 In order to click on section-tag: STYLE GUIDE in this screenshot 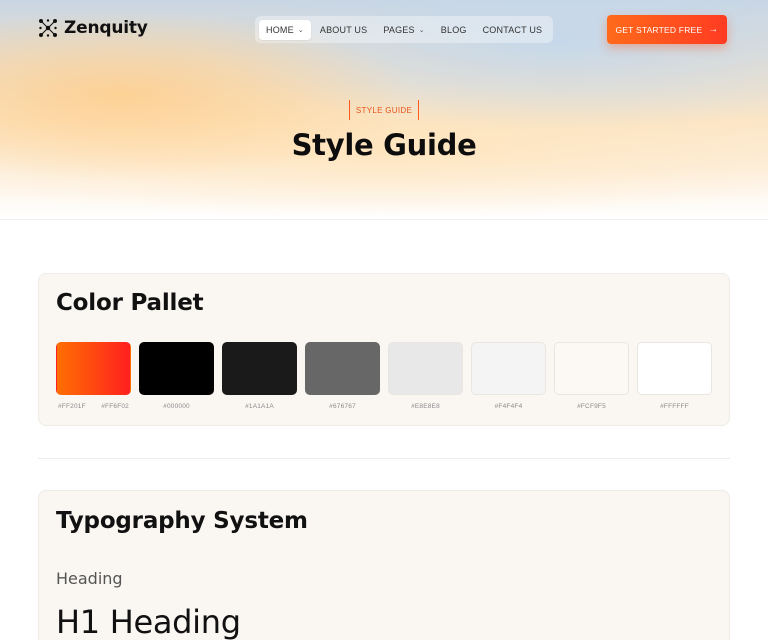, I will do `click(384, 110)`.